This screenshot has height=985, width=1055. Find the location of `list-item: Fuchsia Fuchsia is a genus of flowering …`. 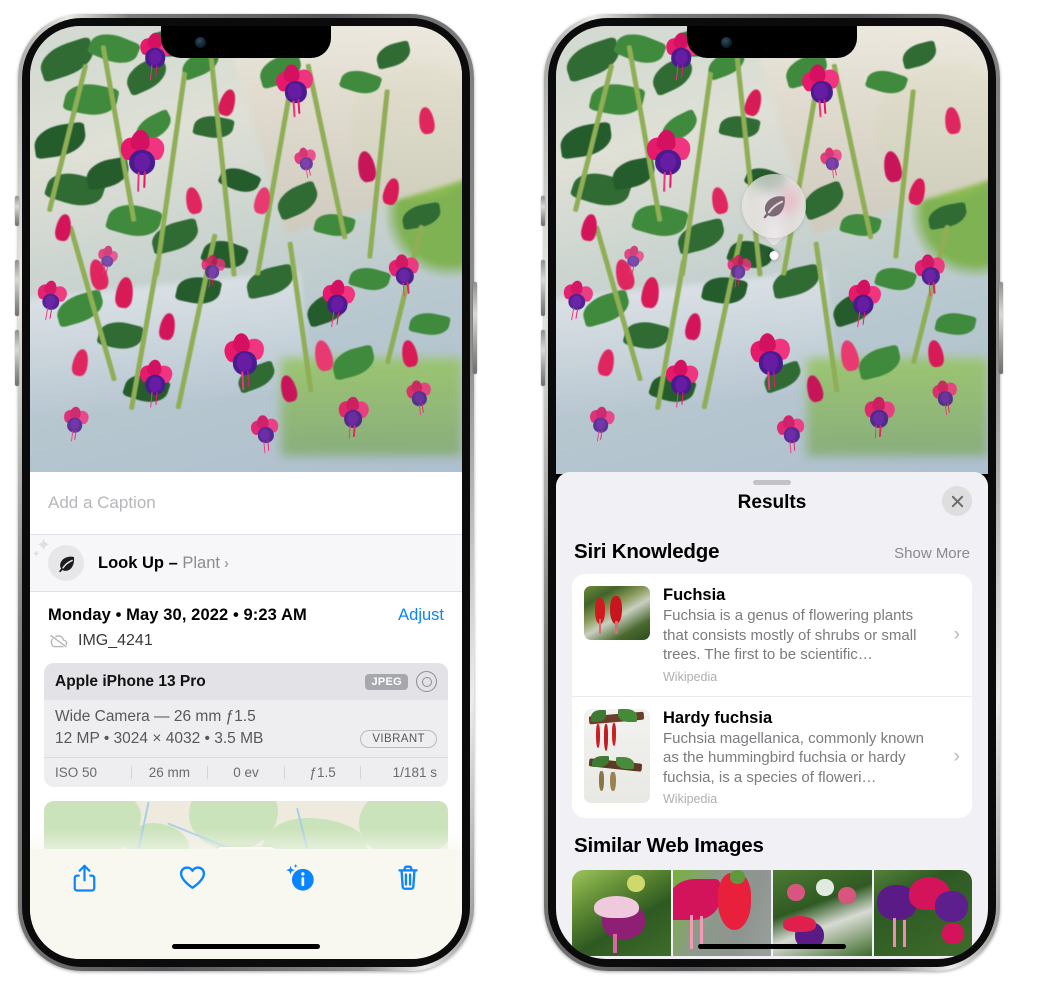

list-item: Fuchsia Fuchsia is a genus of flowering … is located at coordinates (772, 635).